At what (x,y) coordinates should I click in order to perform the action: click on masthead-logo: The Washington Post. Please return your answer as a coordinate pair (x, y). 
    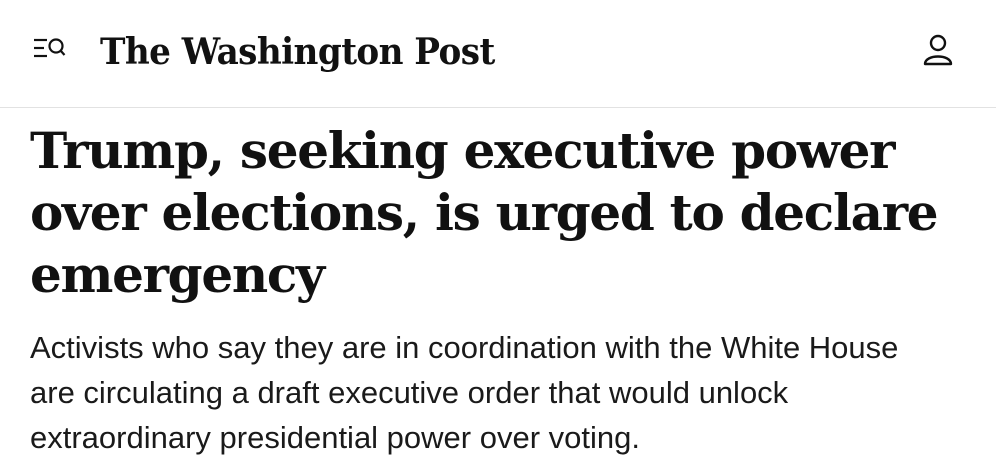
    Looking at the image, I should click on (297, 52).